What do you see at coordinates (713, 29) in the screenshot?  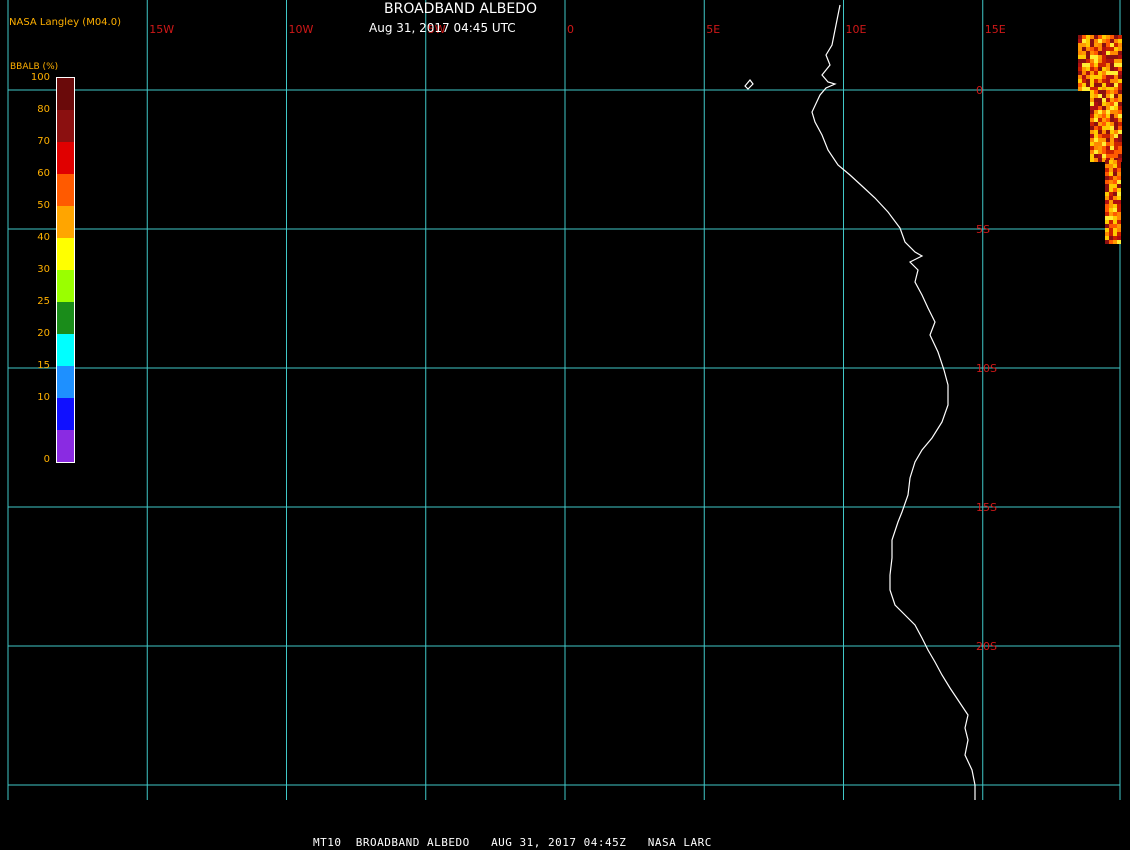 I see `lon-label: 5E` at bounding box center [713, 29].